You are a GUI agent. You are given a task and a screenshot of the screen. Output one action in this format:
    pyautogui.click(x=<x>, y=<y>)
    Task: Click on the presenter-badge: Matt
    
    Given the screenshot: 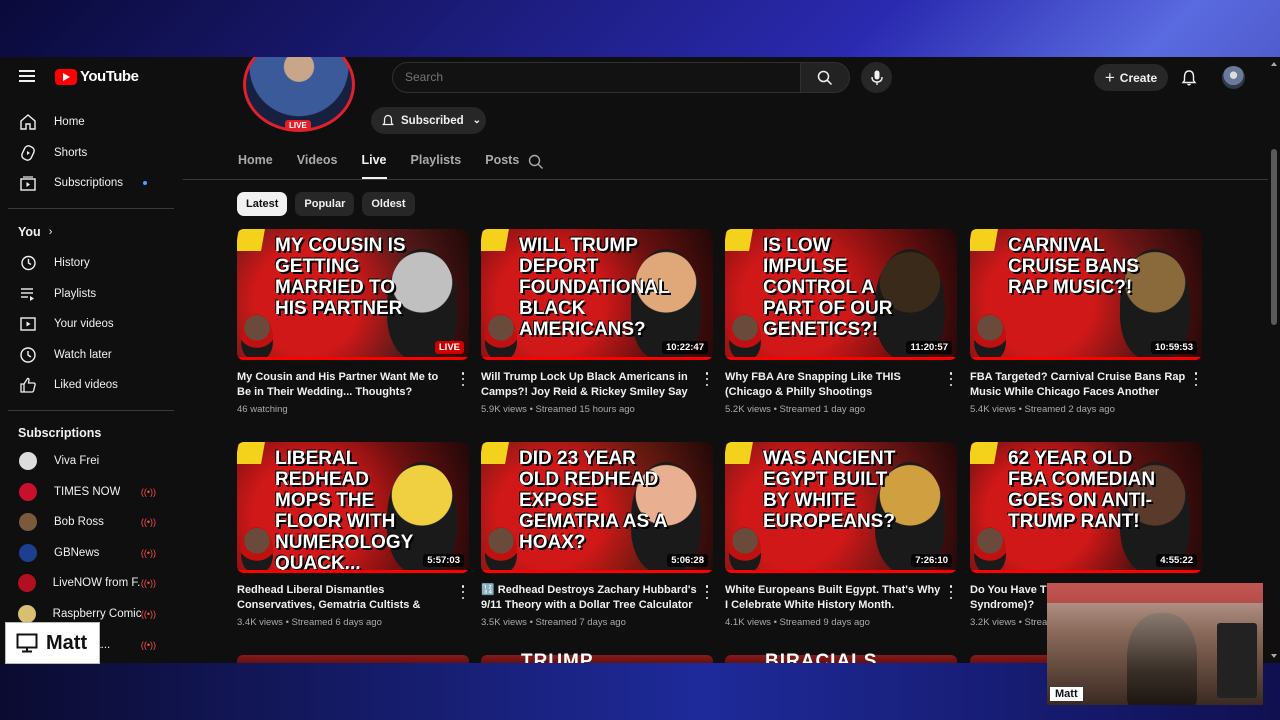 What is the action you would take?
    pyautogui.click(x=52, y=643)
    